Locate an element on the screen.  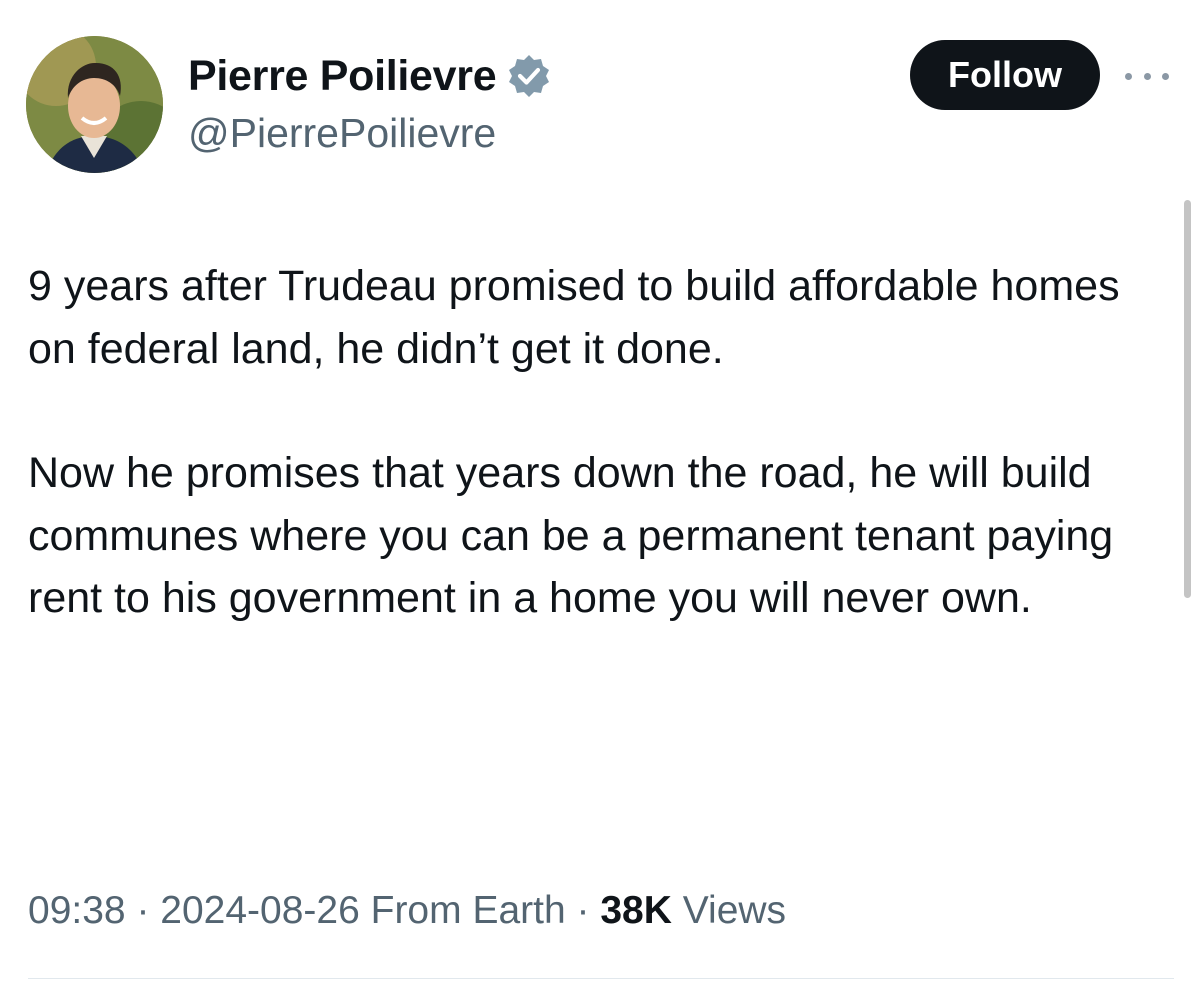
scrollbar is located at coordinates (1187, 399).